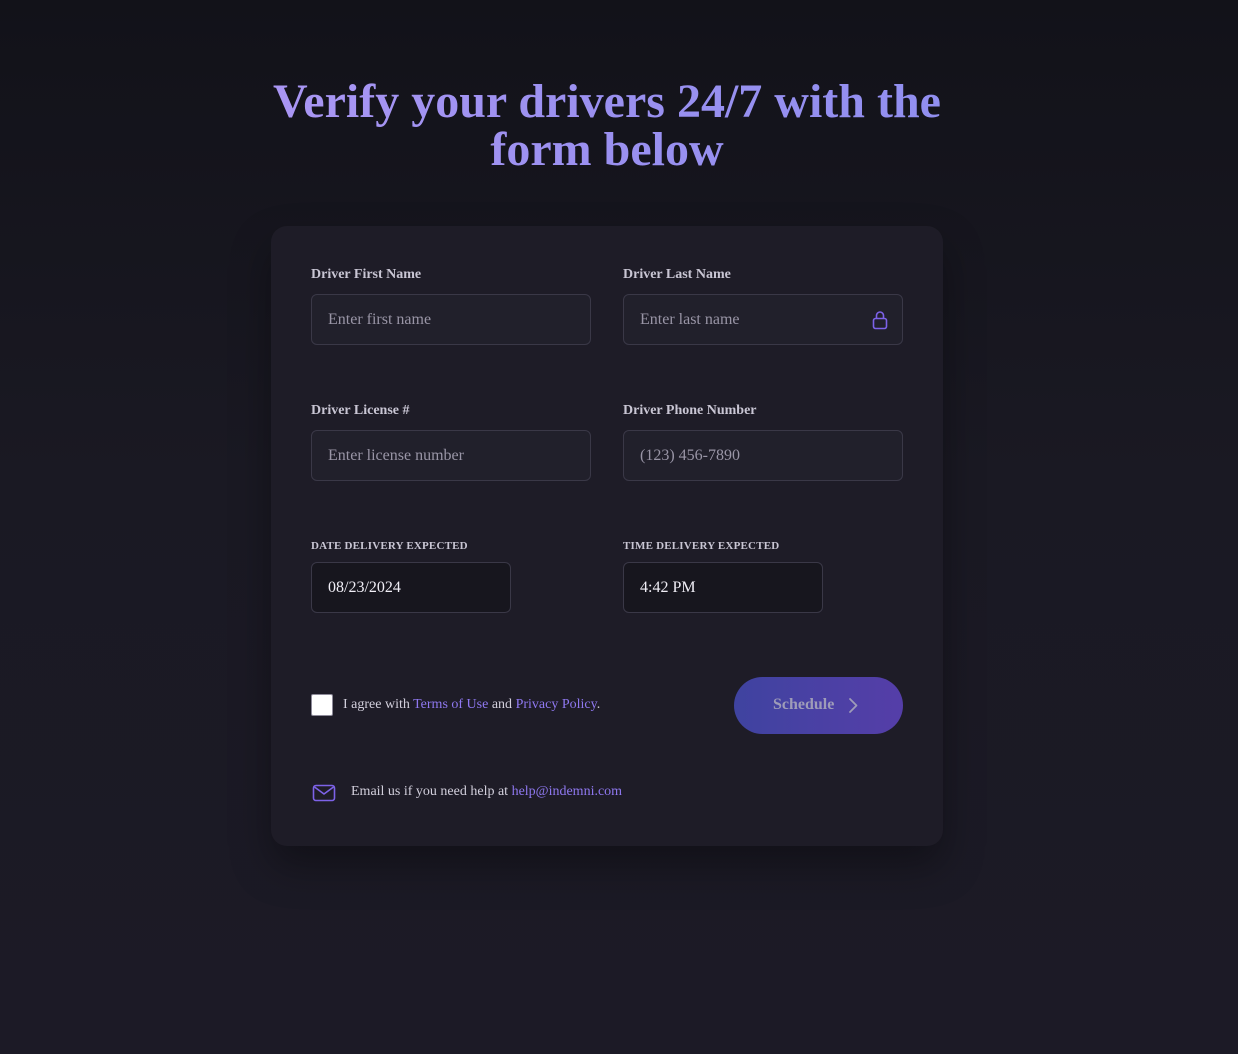 This screenshot has width=1238, height=1054. What do you see at coordinates (451, 319) in the screenshot?
I see `first-name-input` at bounding box center [451, 319].